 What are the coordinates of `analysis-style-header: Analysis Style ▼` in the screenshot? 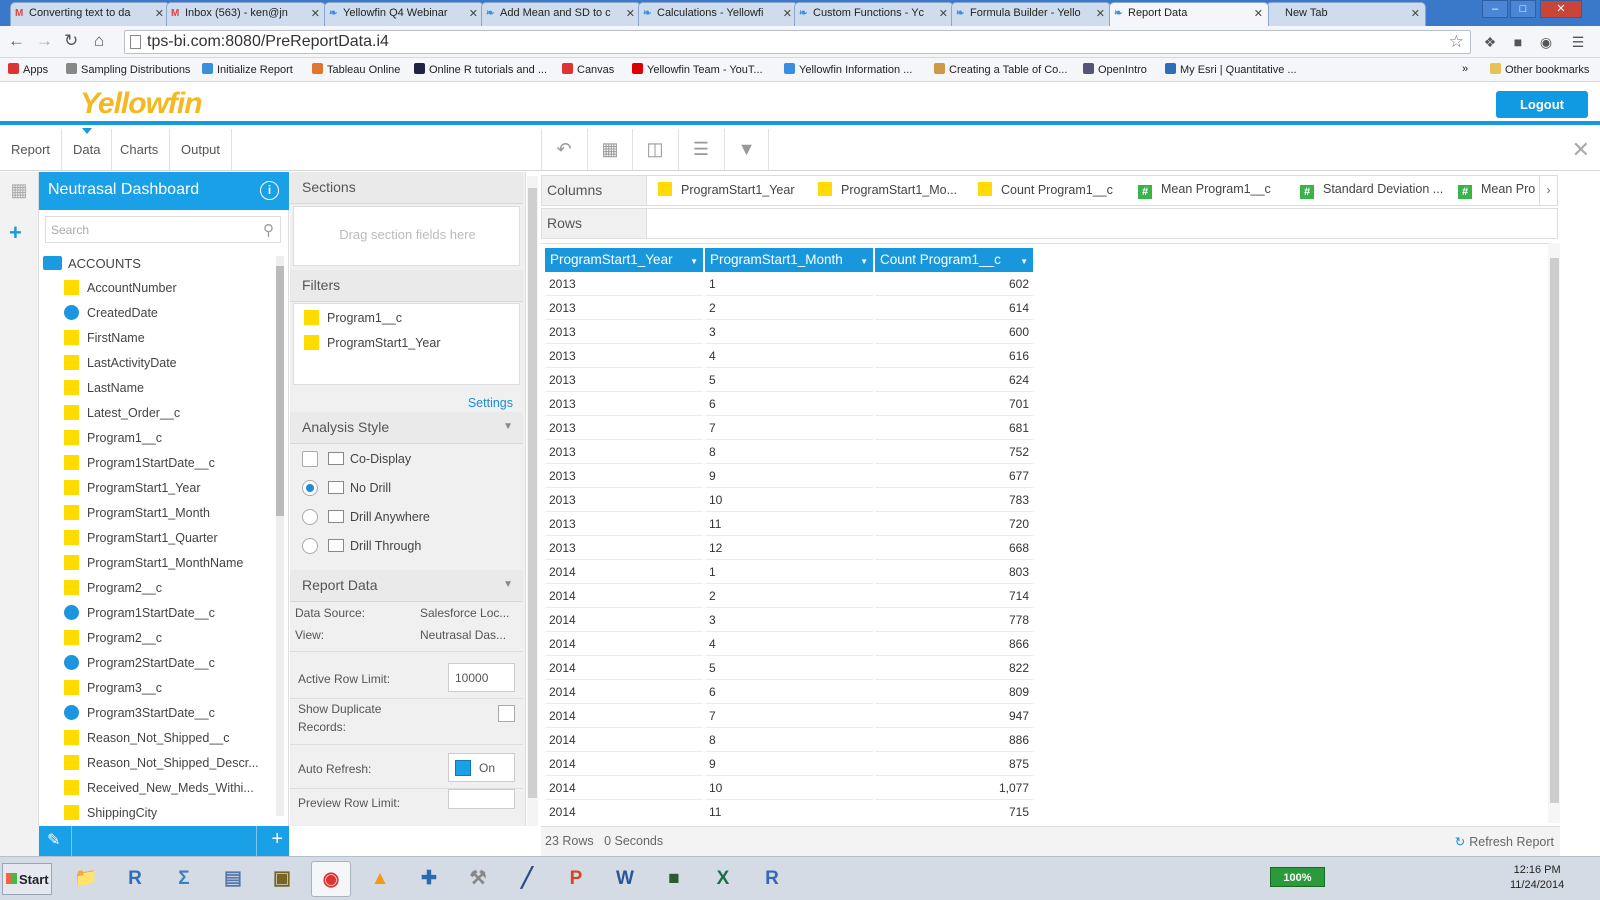 It's located at (406, 428).